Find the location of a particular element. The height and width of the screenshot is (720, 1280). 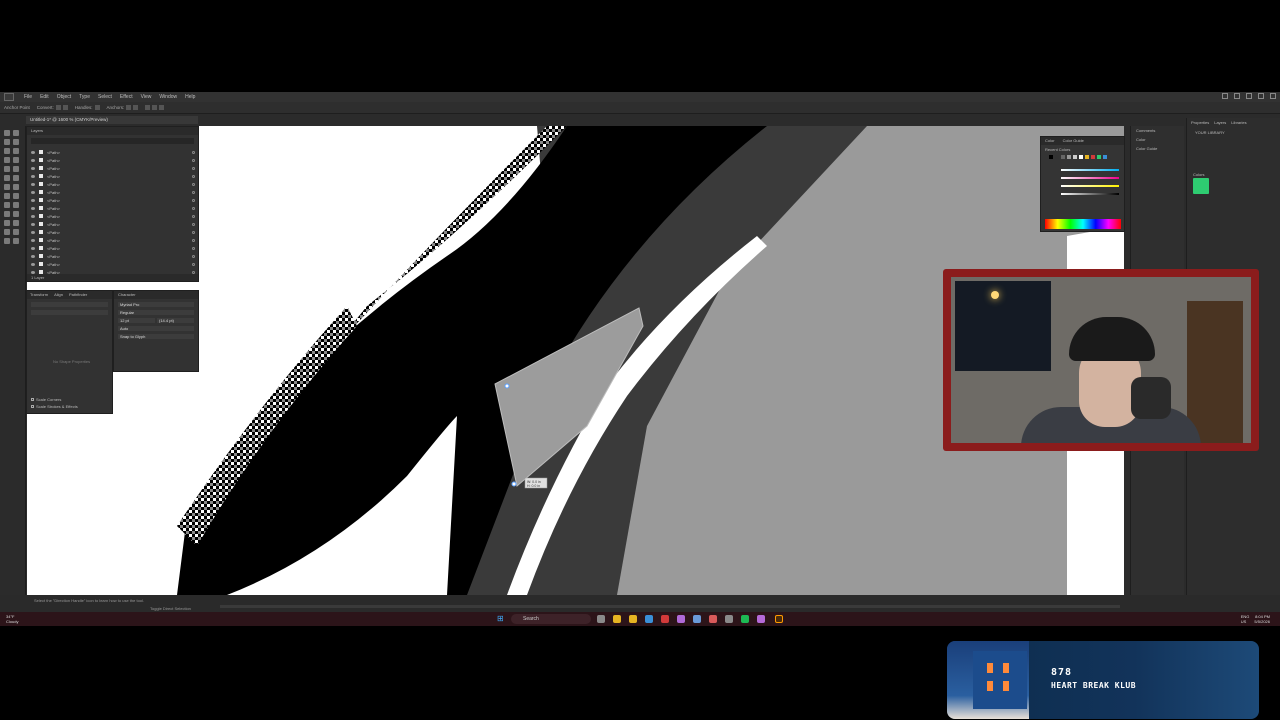

anchor-point is located at coordinates (514, 484).